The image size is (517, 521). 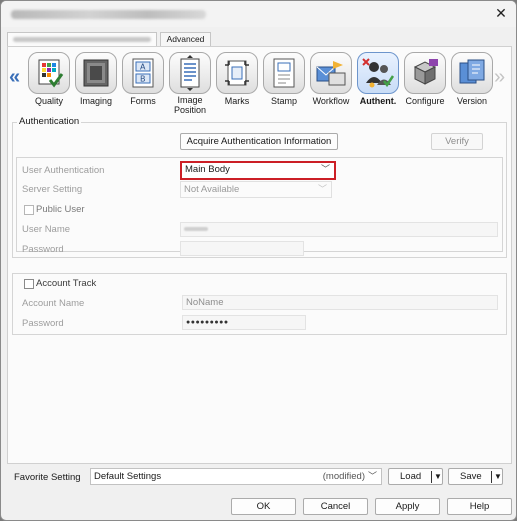 What do you see at coordinates (43, 323) in the screenshot?
I see `account-password-label: Password` at bounding box center [43, 323].